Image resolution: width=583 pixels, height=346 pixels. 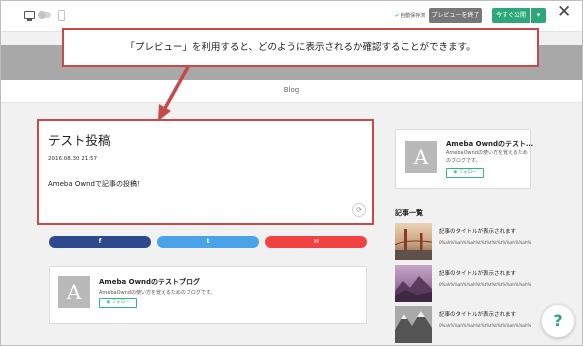 What do you see at coordinates (100, 242) in the screenshot?
I see `facebook-share-button: f` at bounding box center [100, 242].